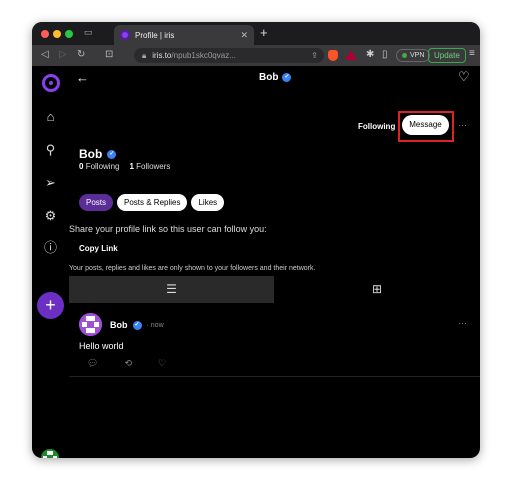  Describe the element at coordinates (256, 33) in the screenshot. I see `tab-bar: ▭ Profile | iris ✕ +` at that location.